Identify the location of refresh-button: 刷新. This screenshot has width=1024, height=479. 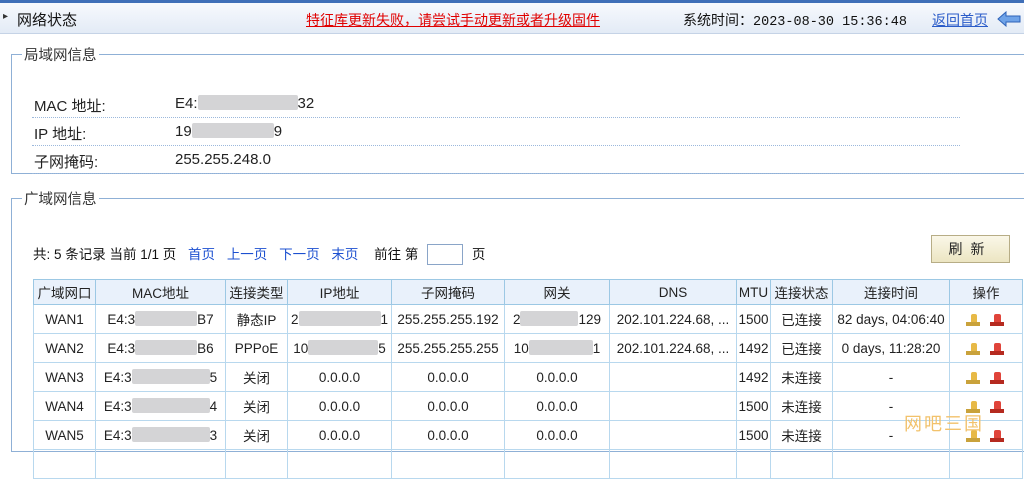
(970, 249).